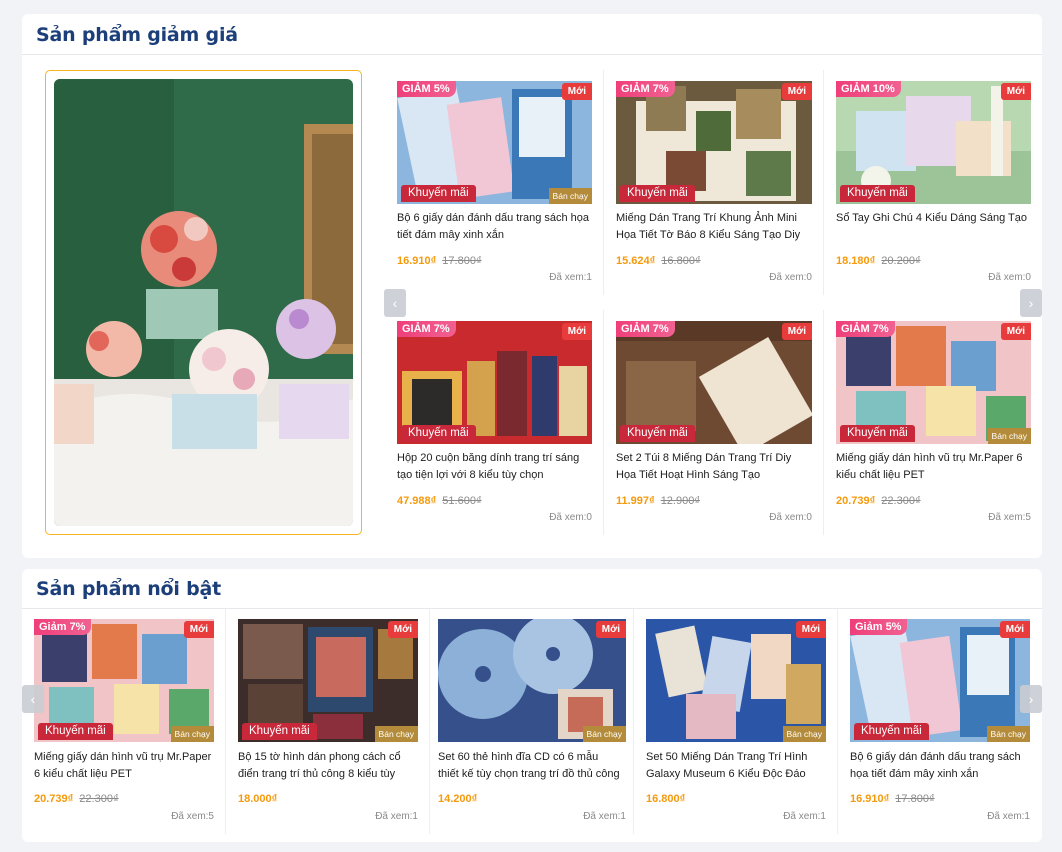 The image size is (1062, 852). I want to click on current-price: 18.000₫, so click(258, 799).